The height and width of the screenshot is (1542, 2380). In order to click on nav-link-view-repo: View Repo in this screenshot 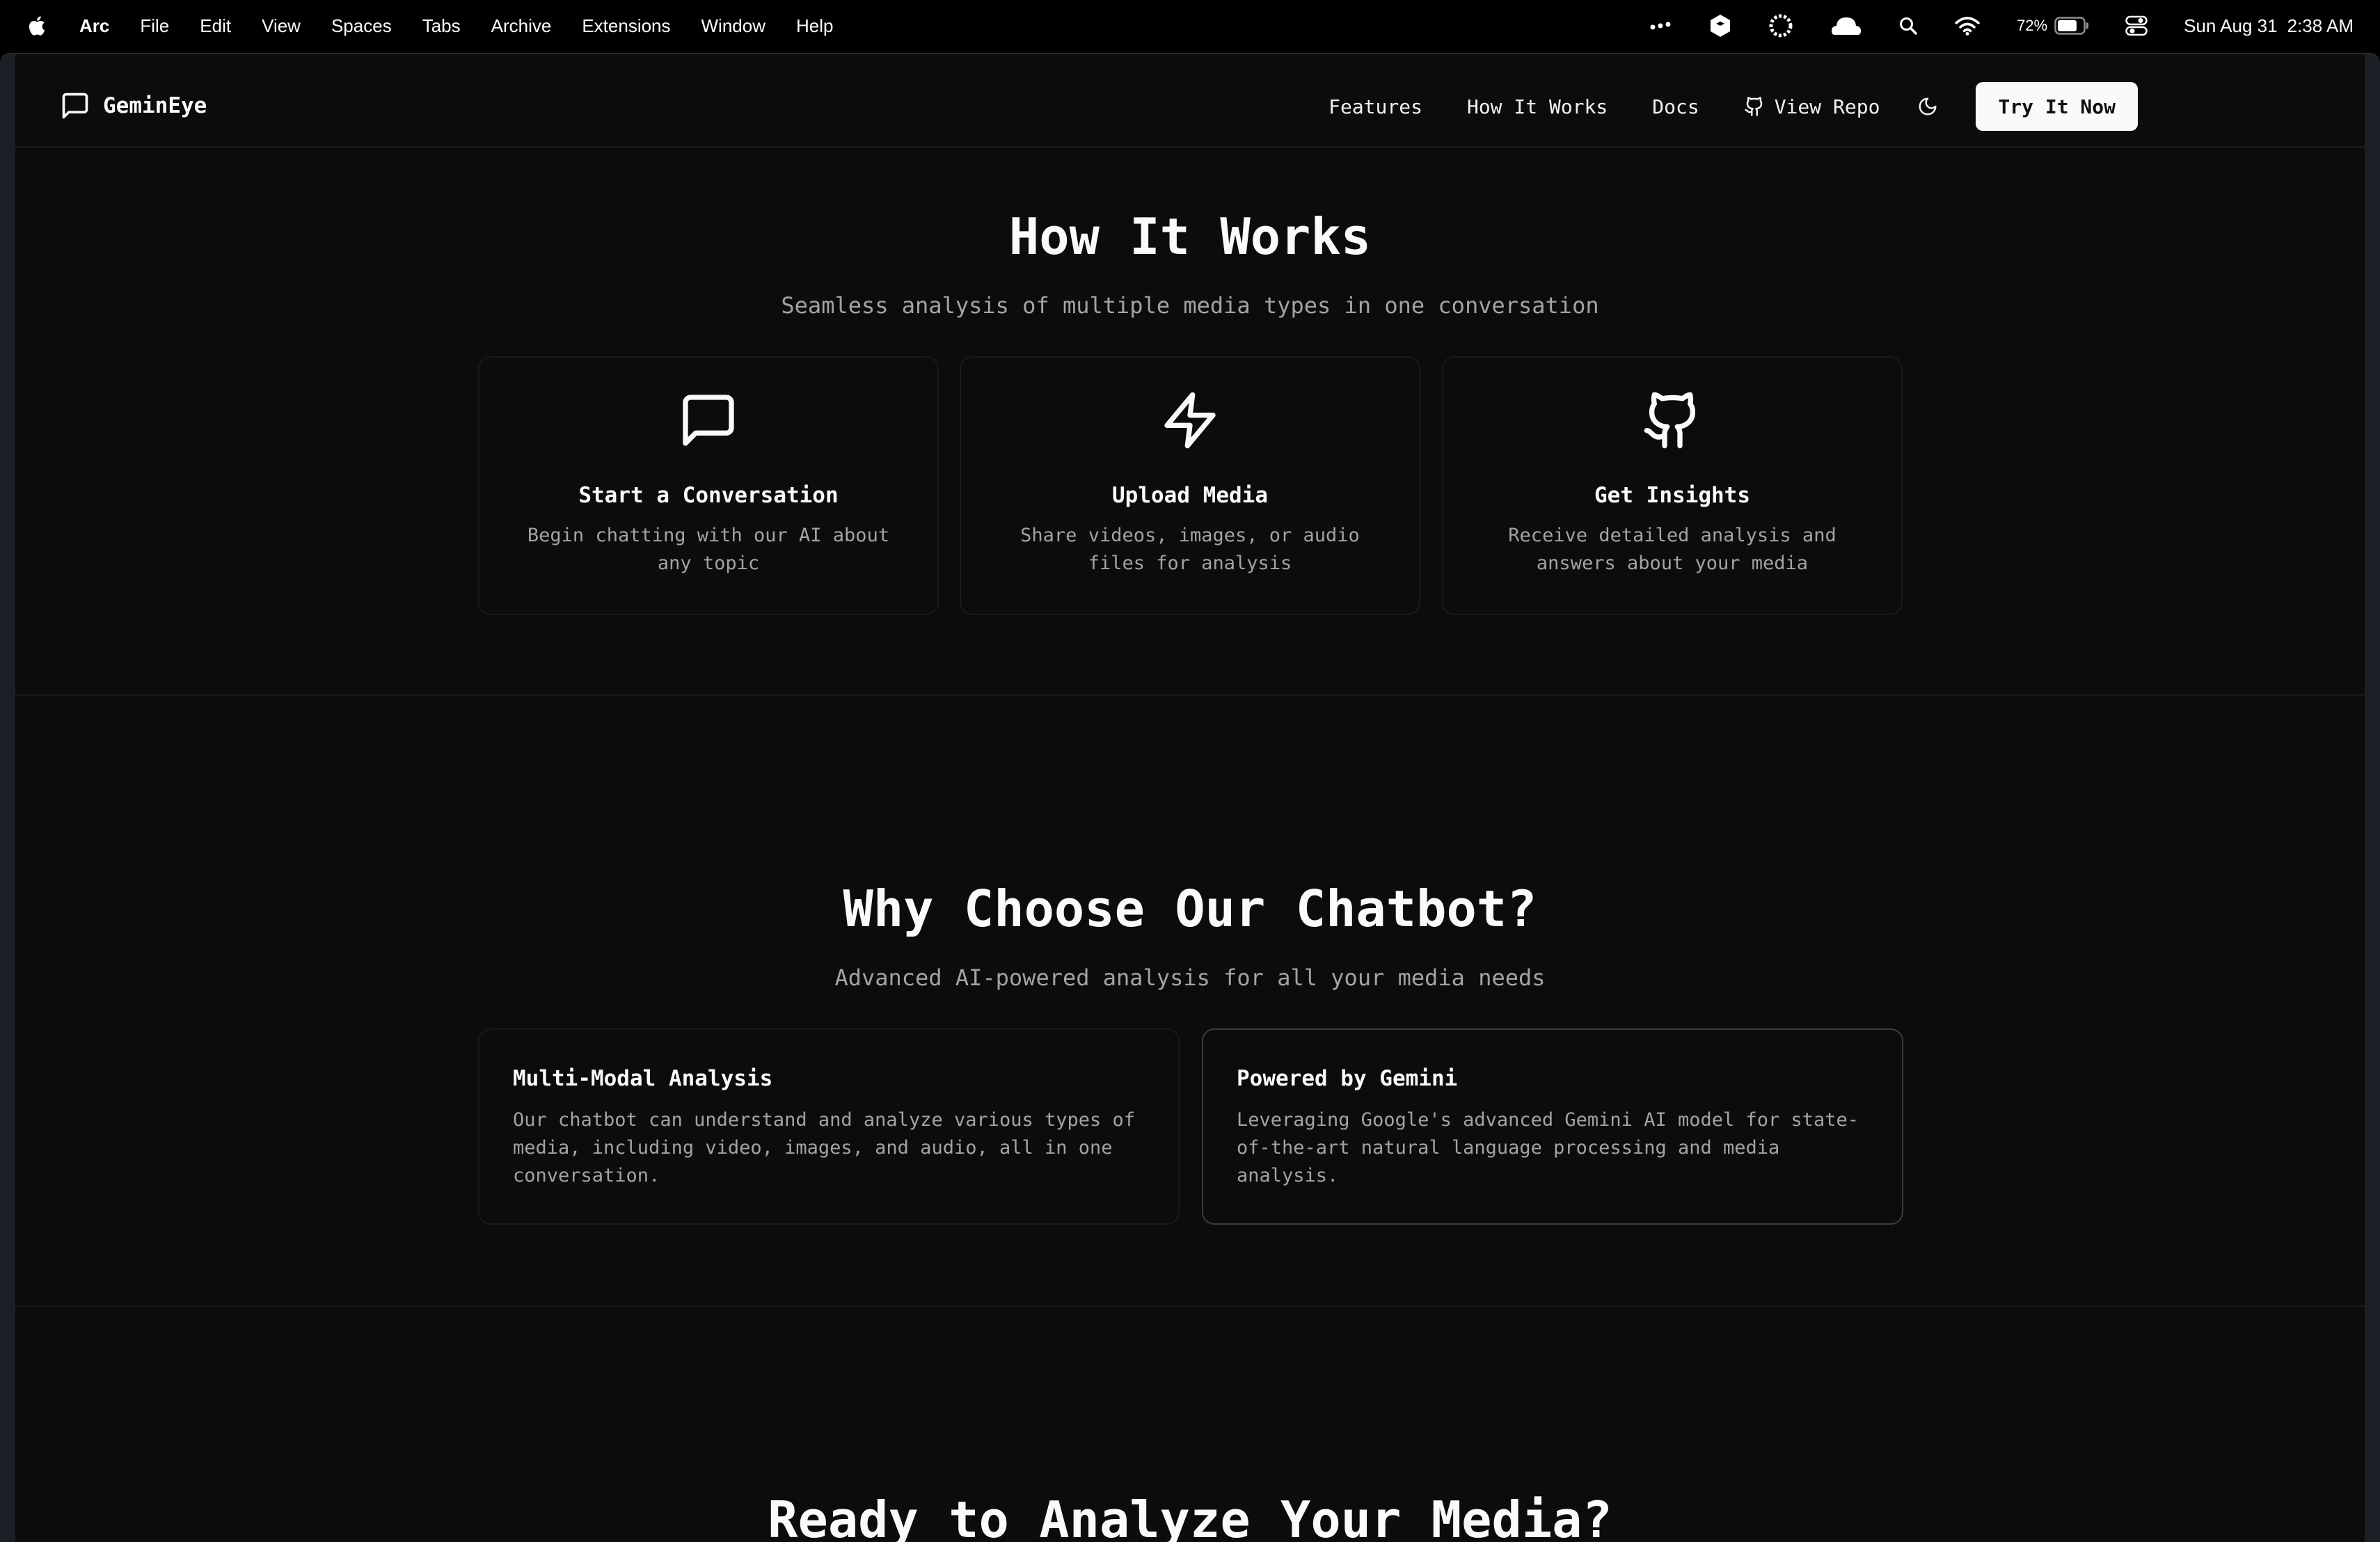, I will do `click(1812, 106)`.